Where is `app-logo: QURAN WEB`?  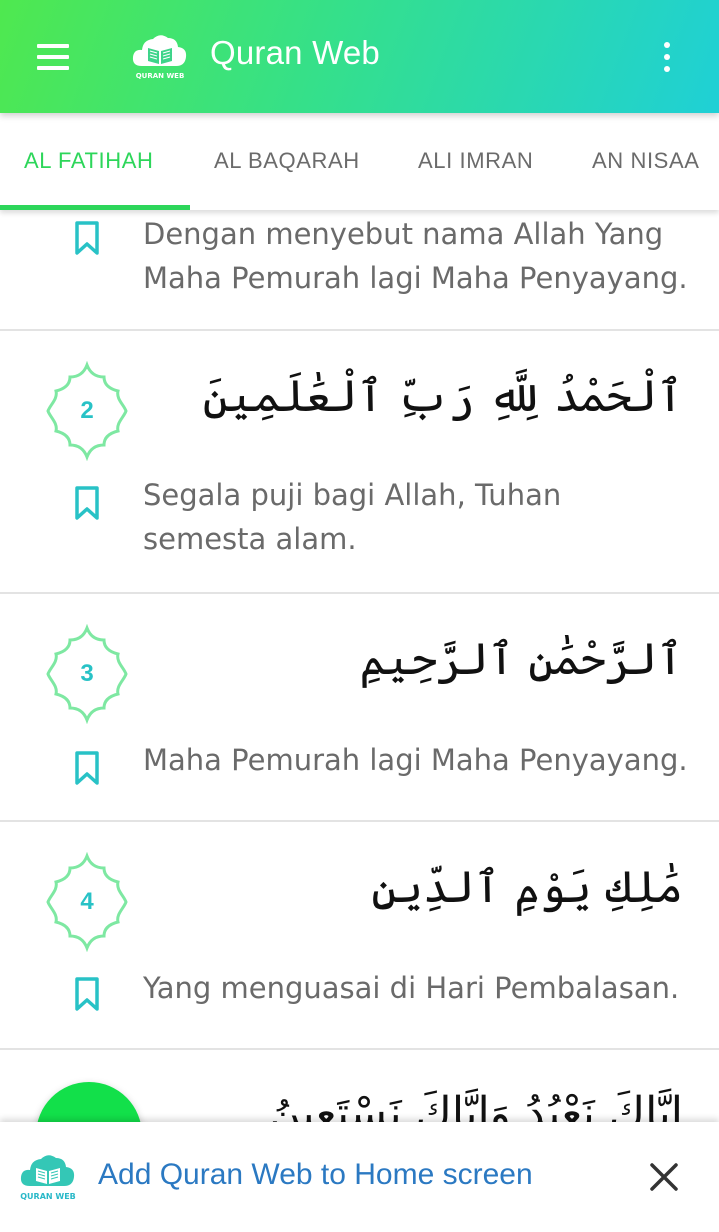
app-logo: QURAN WEB is located at coordinates (160, 58).